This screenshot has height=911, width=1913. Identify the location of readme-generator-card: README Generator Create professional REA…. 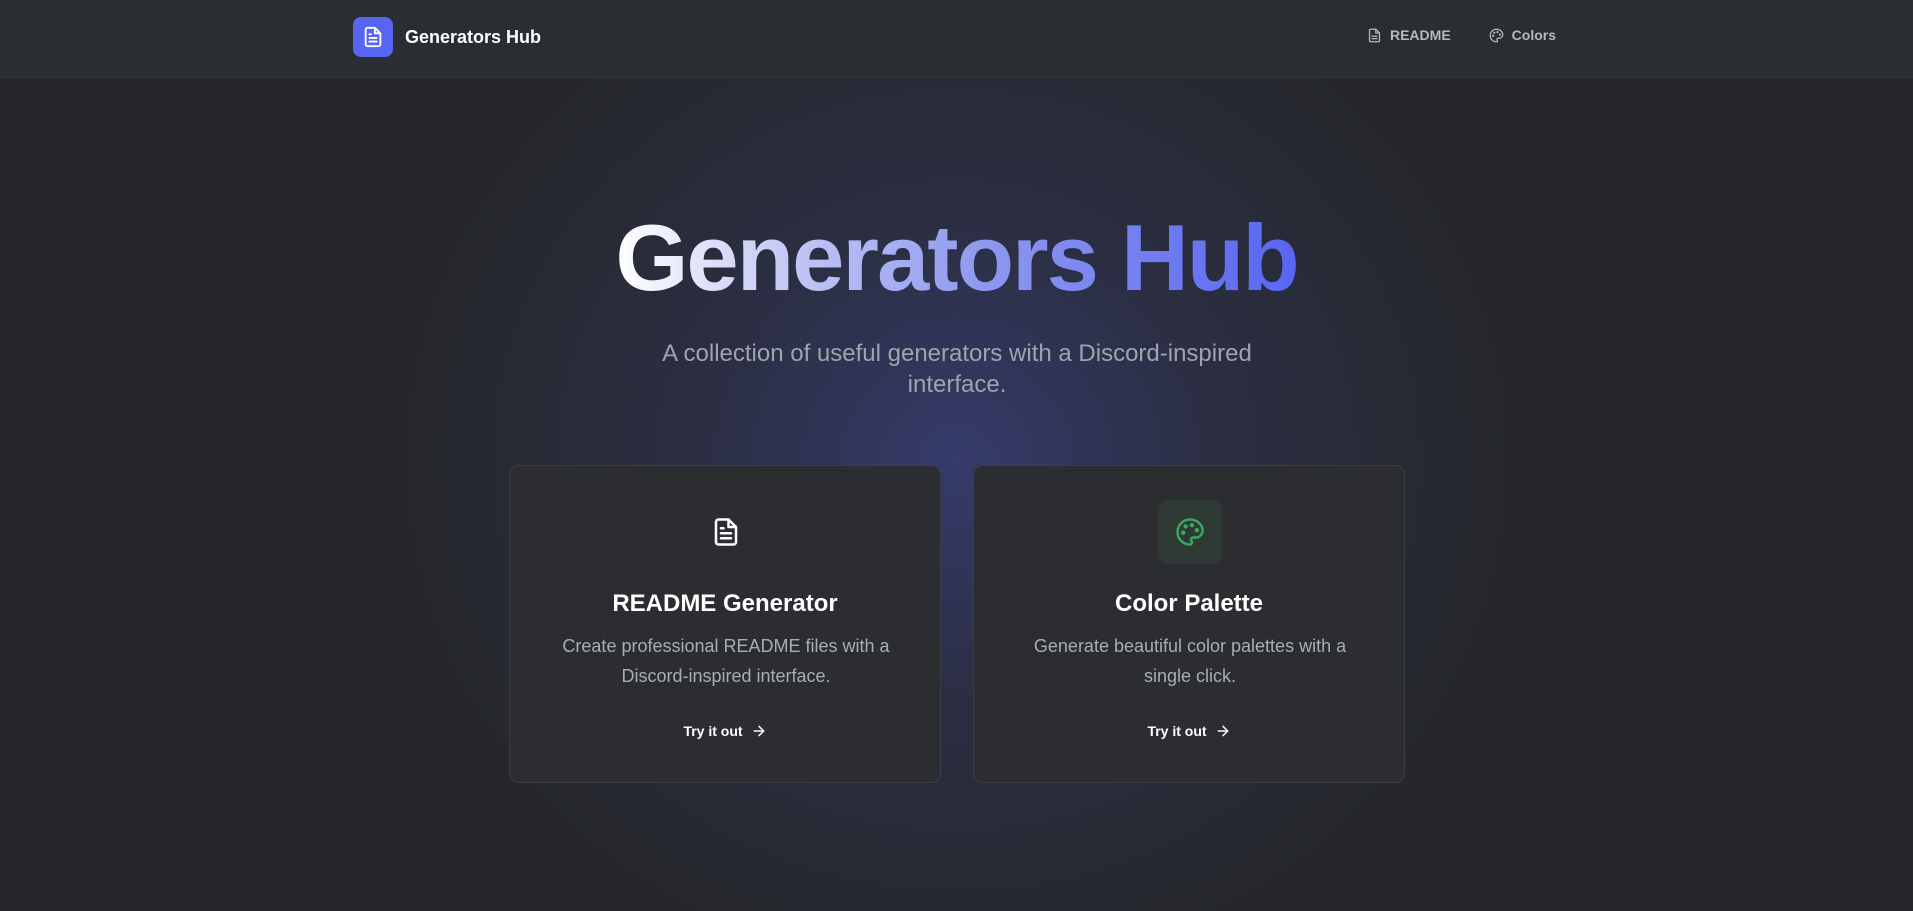
(725, 624).